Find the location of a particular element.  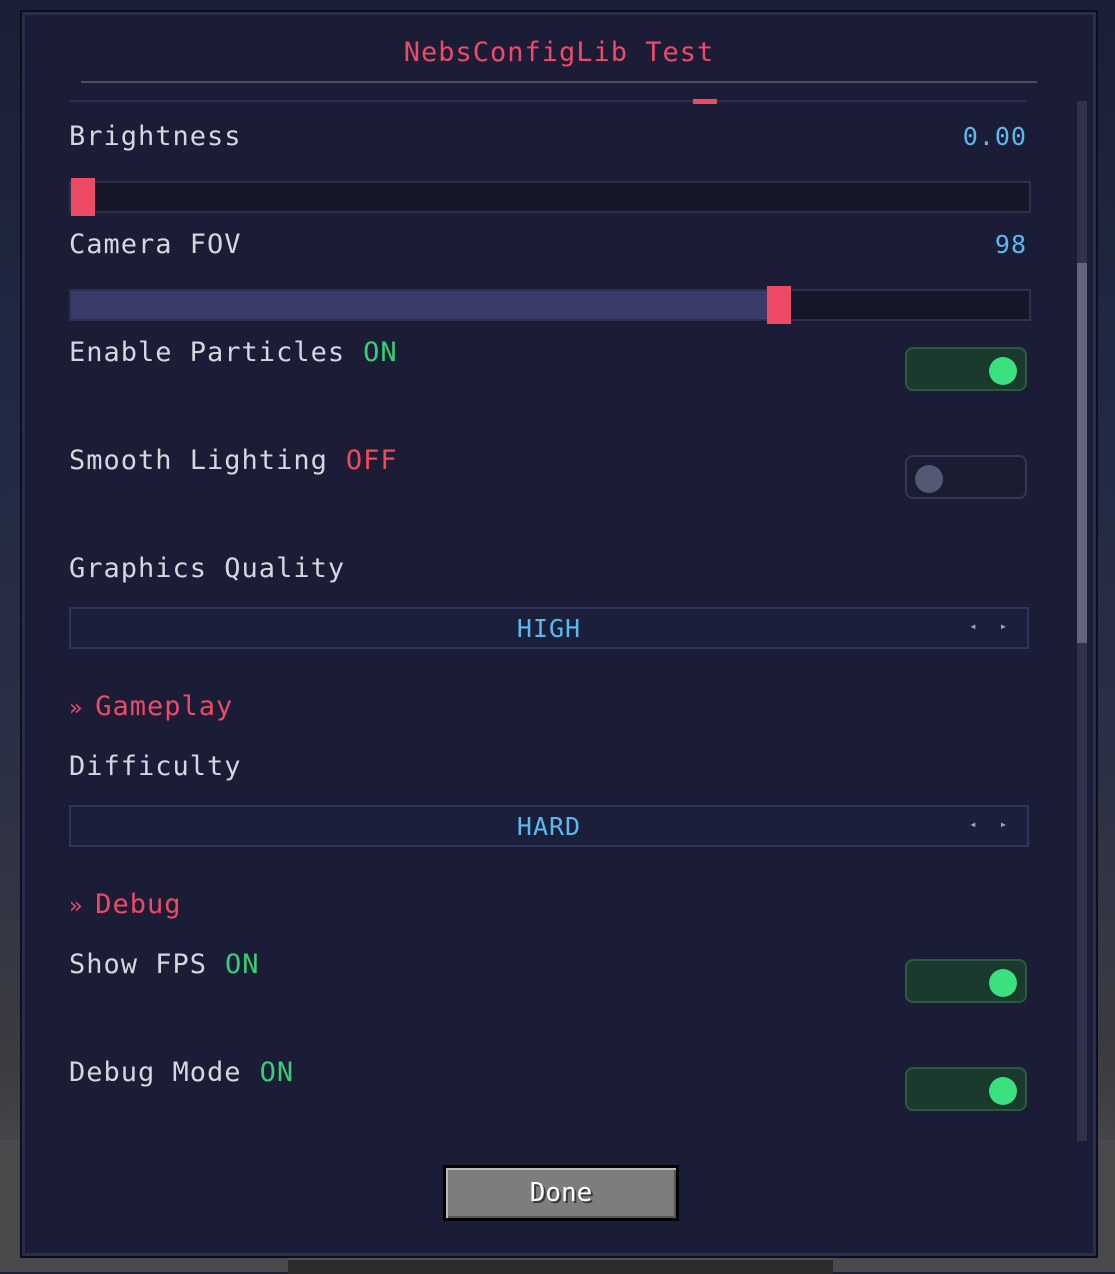

section-title-gameplay: Gameplay is located at coordinates (164, 706).